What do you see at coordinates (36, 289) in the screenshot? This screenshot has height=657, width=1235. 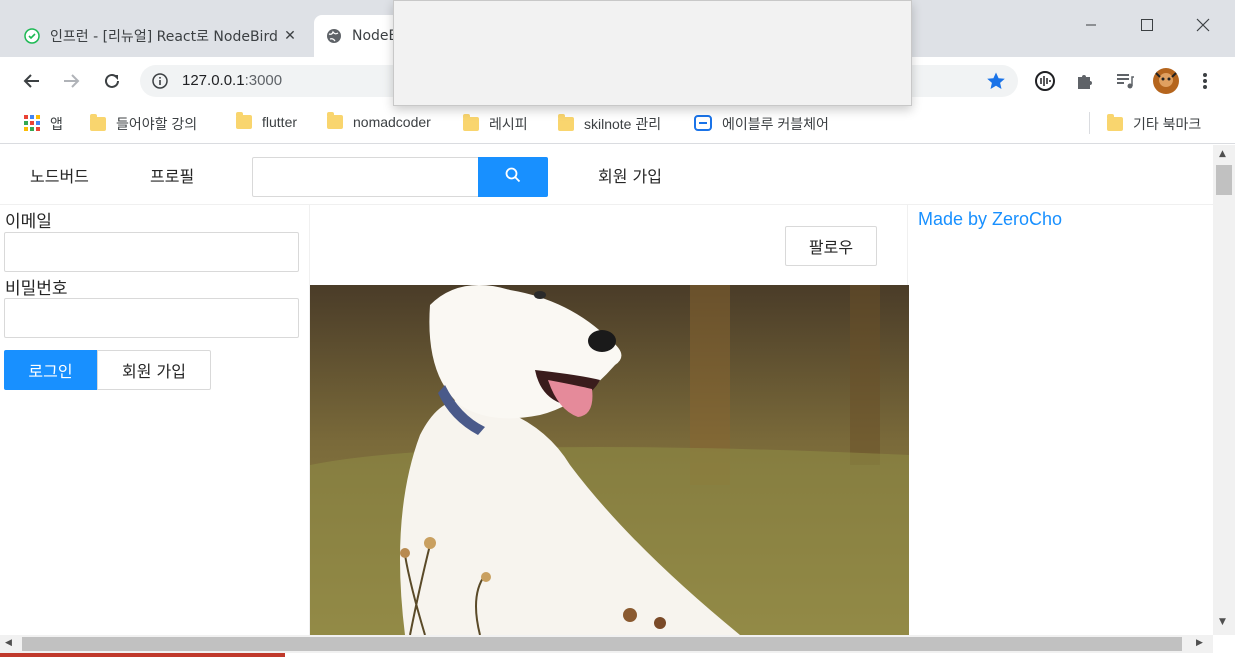 I see `password-label: 비밀번호` at bounding box center [36, 289].